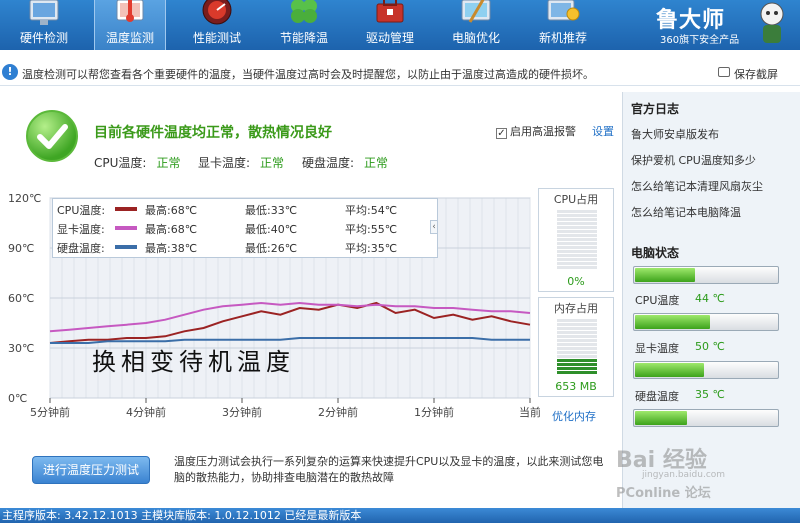 The width and height of the screenshot is (800, 523). Describe the element at coordinates (137, 162) in the screenshot. I see `cpu-status: CPU温度: 正常` at that location.